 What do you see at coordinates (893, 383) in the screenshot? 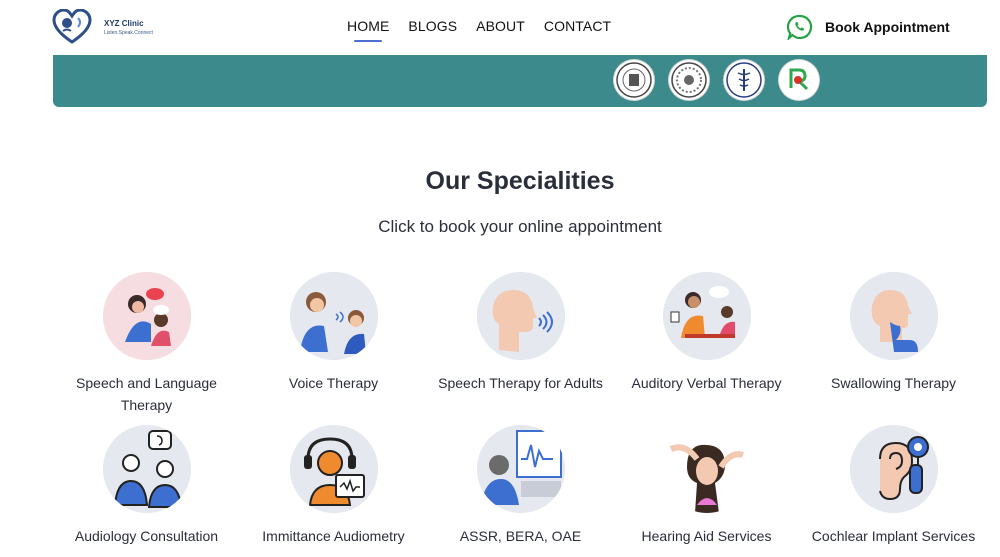
I see `speciality-label: Swallowing Therapy` at bounding box center [893, 383].